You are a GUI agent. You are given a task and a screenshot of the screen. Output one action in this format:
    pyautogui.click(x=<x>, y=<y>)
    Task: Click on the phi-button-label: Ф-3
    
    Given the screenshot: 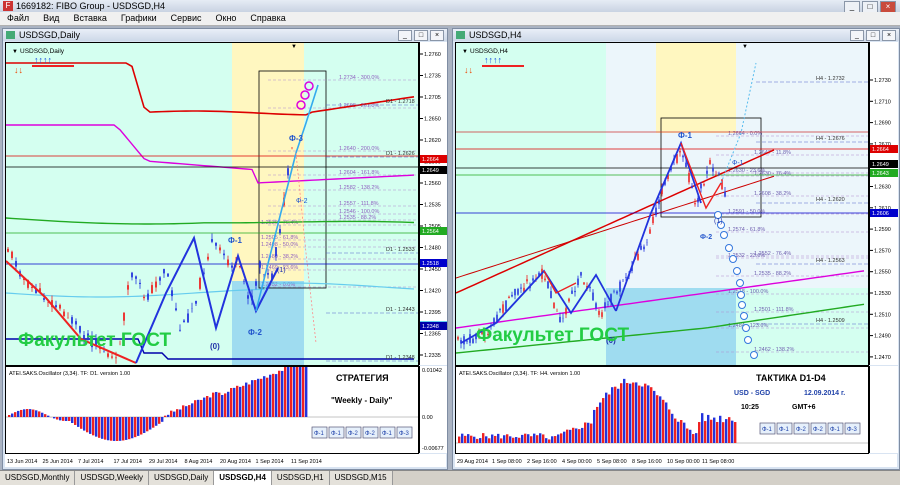 What is the action you would take?
    pyautogui.click(x=852, y=430)
    